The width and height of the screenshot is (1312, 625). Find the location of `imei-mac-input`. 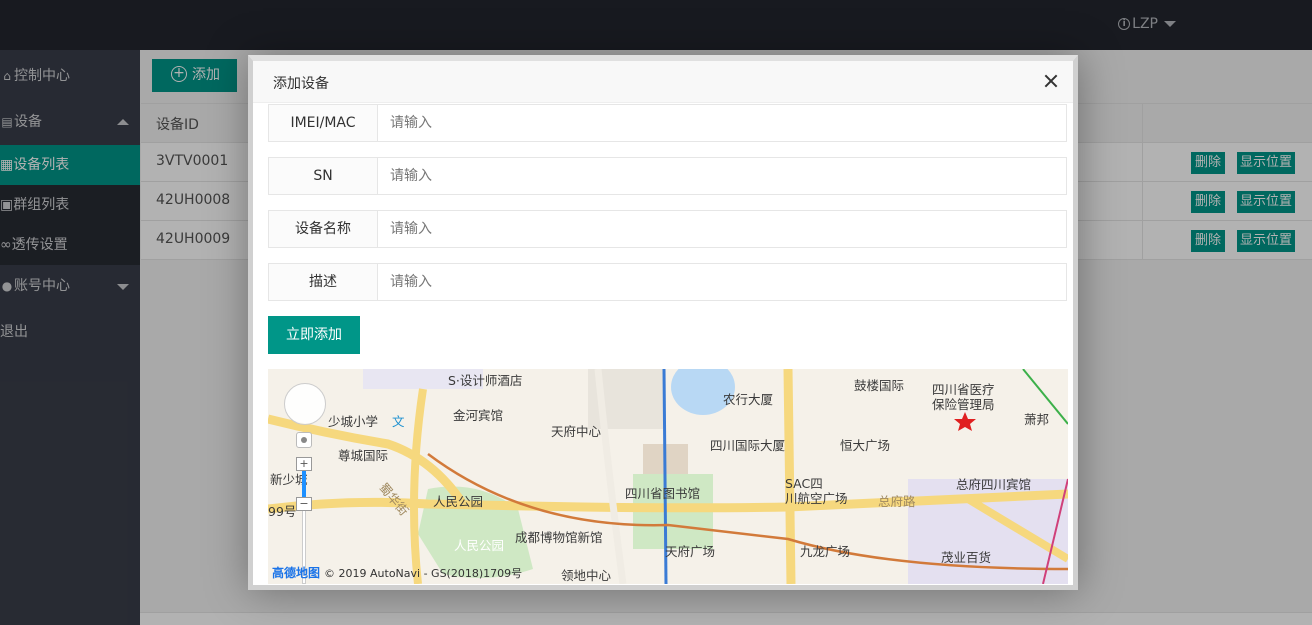

imei-mac-input is located at coordinates (722, 123).